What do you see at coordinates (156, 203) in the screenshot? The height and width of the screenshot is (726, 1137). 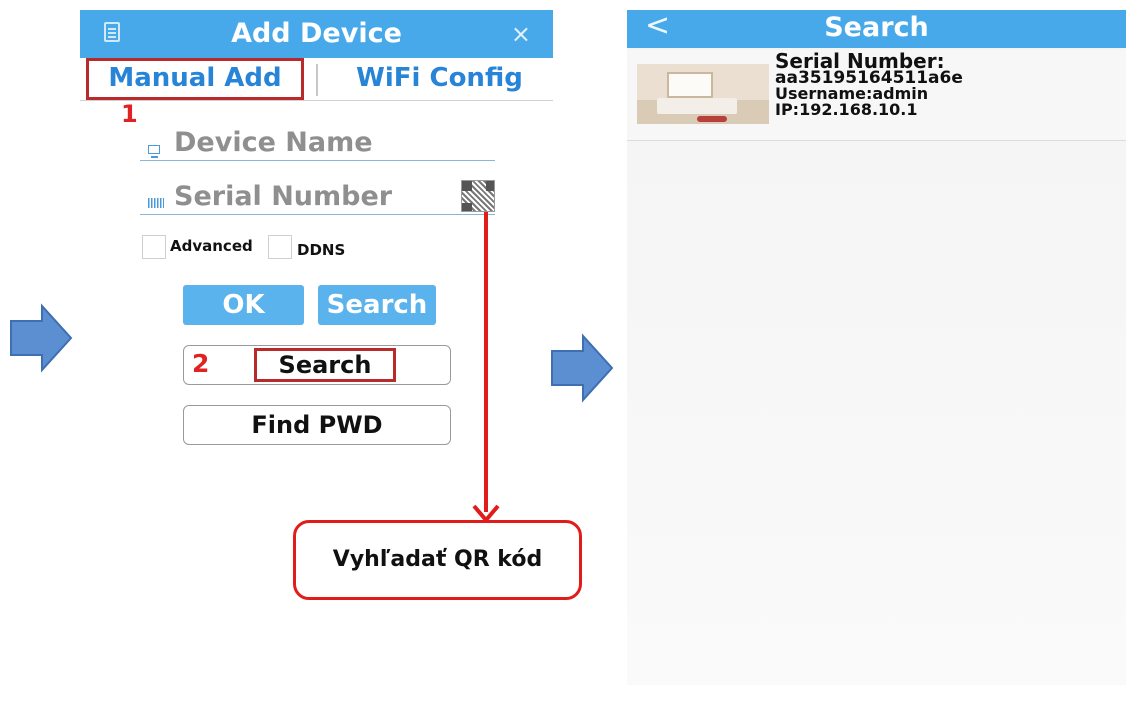 I see `barcode-icon` at bounding box center [156, 203].